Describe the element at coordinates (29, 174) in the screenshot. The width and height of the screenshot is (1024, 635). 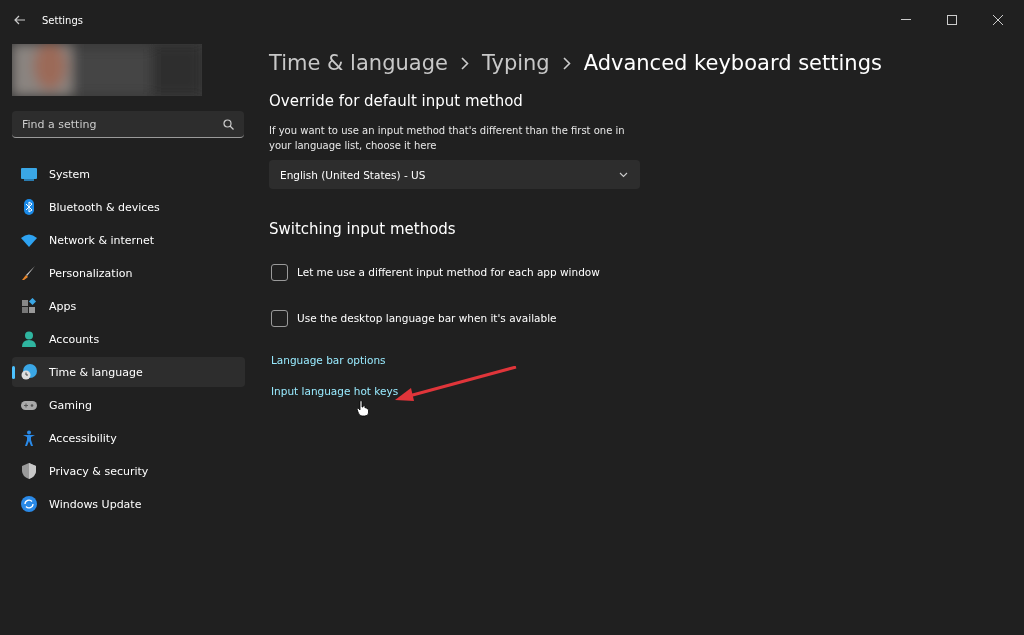
I see `monitor-icon` at that location.